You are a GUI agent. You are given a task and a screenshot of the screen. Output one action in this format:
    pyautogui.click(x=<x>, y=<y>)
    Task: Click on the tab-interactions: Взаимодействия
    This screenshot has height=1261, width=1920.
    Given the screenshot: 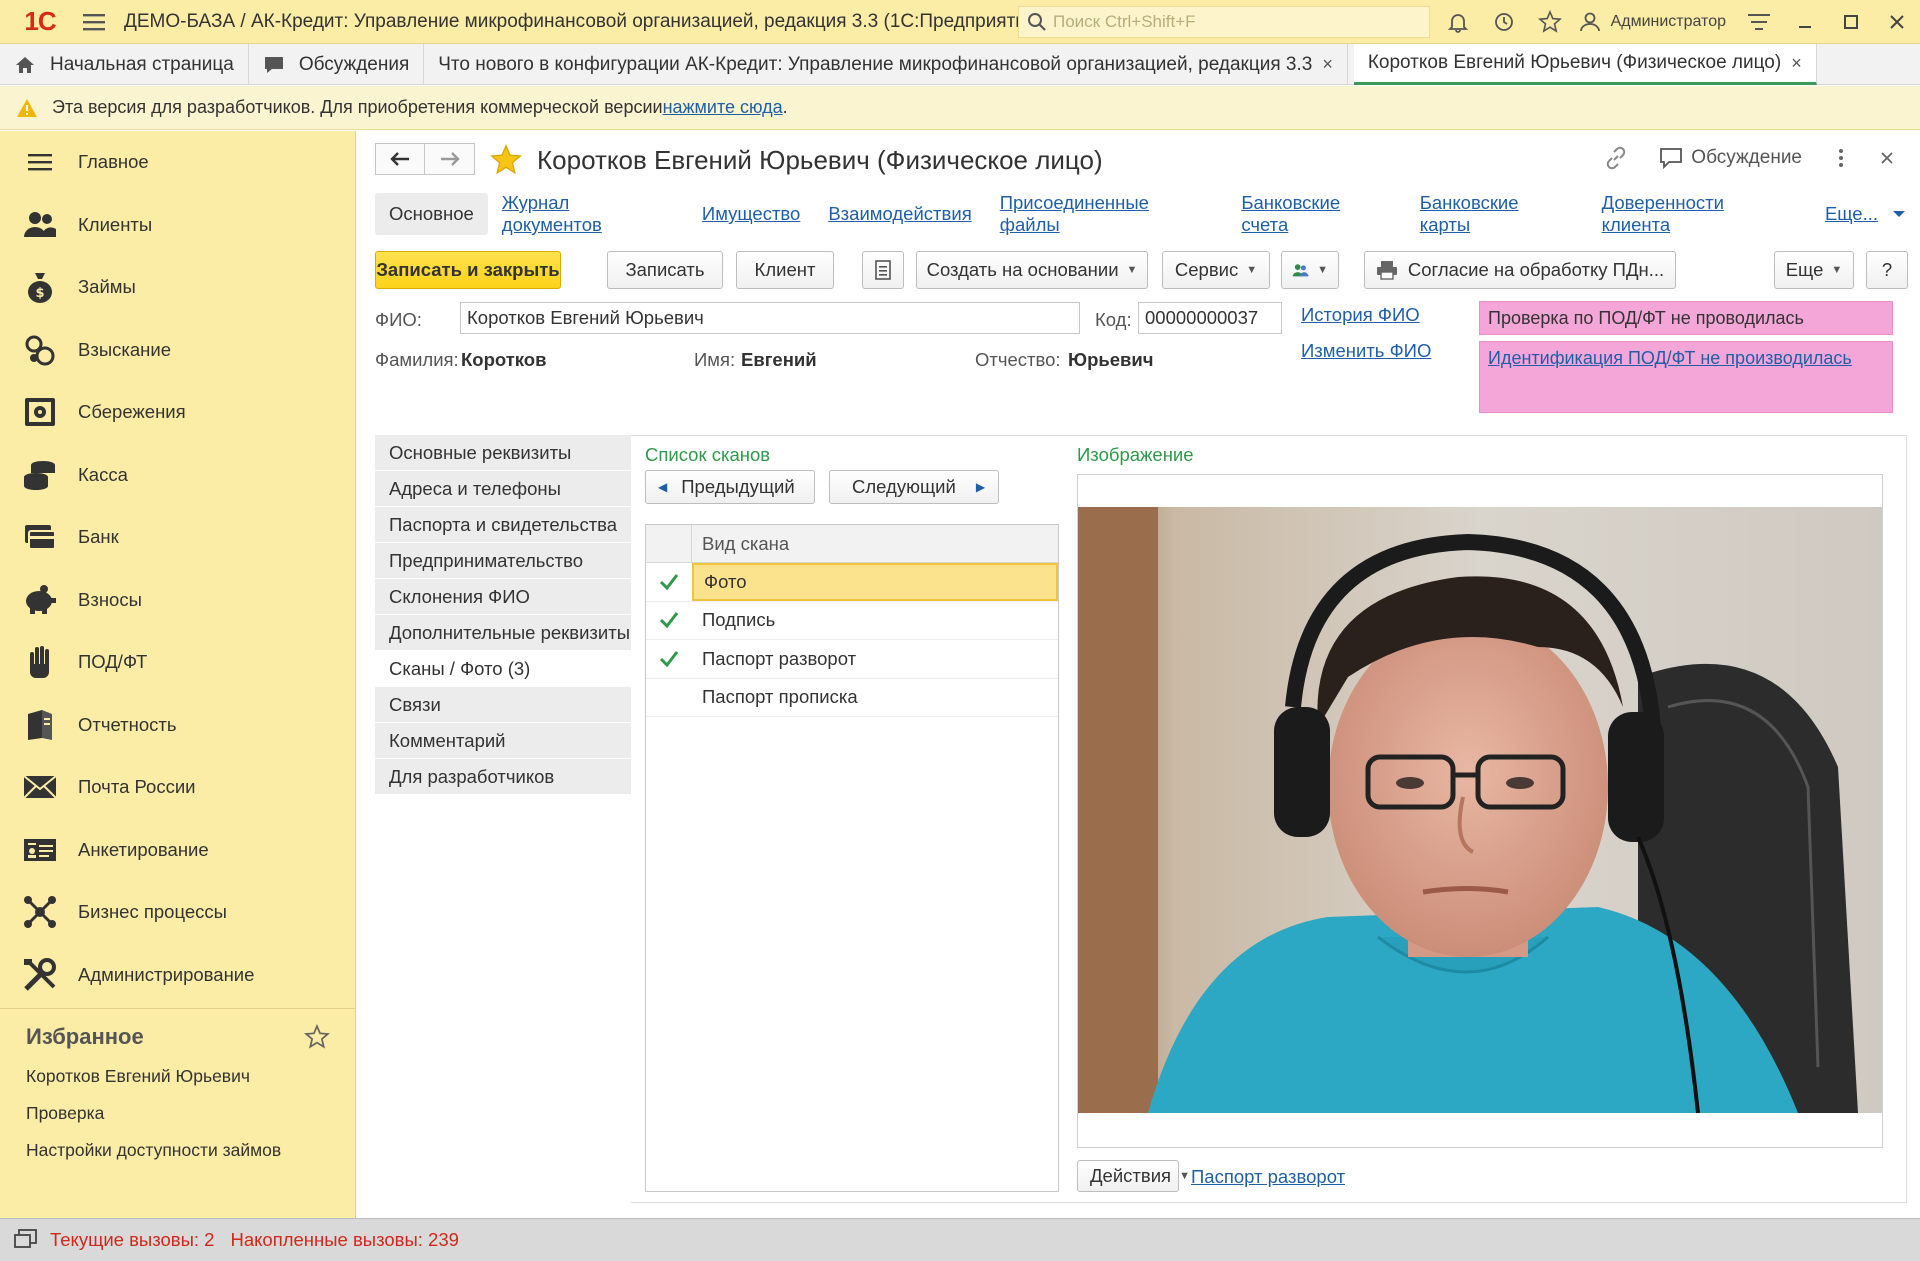 What is the action you would take?
    pyautogui.click(x=899, y=214)
    